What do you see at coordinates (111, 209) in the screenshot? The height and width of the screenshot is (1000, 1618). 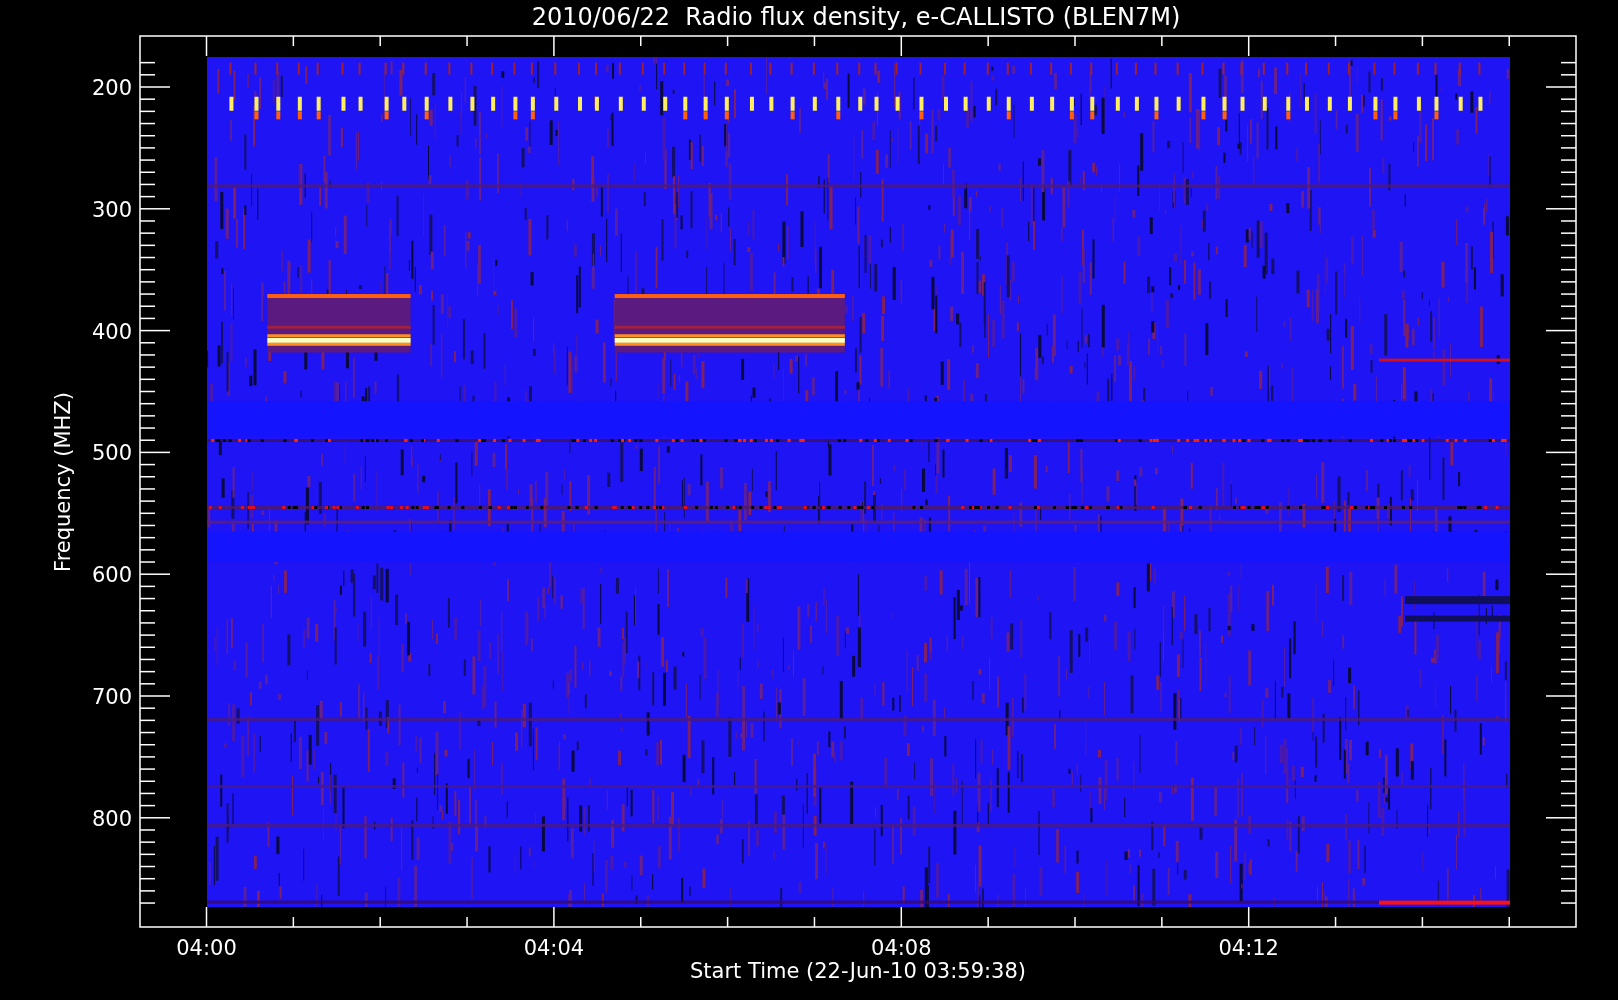 I see `y-tick-label: 300` at bounding box center [111, 209].